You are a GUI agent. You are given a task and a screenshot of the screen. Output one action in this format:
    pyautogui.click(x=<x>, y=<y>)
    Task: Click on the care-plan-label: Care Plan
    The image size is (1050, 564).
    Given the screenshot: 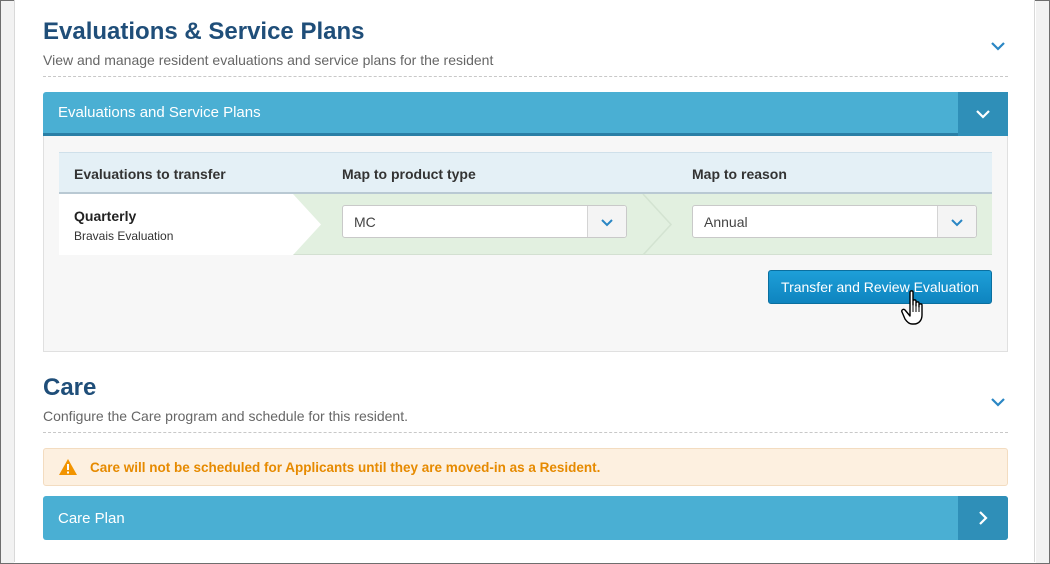 What is the action you would take?
    pyautogui.click(x=91, y=518)
    